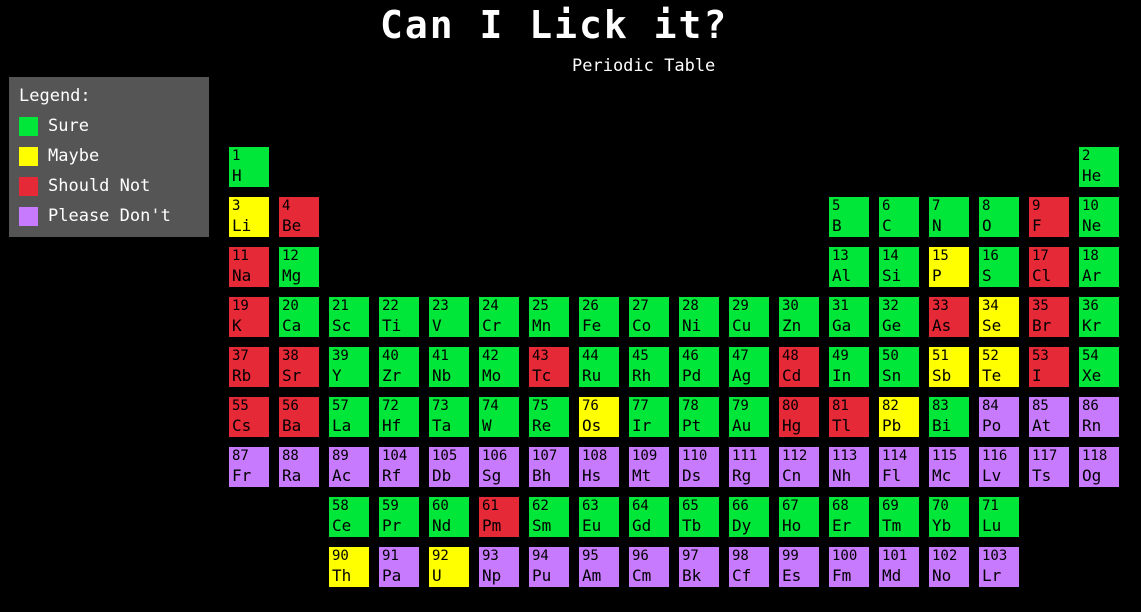 The image size is (1141, 612). What do you see at coordinates (1090, 406) in the screenshot?
I see `element-number: 86` at bounding box center [1090, 406].